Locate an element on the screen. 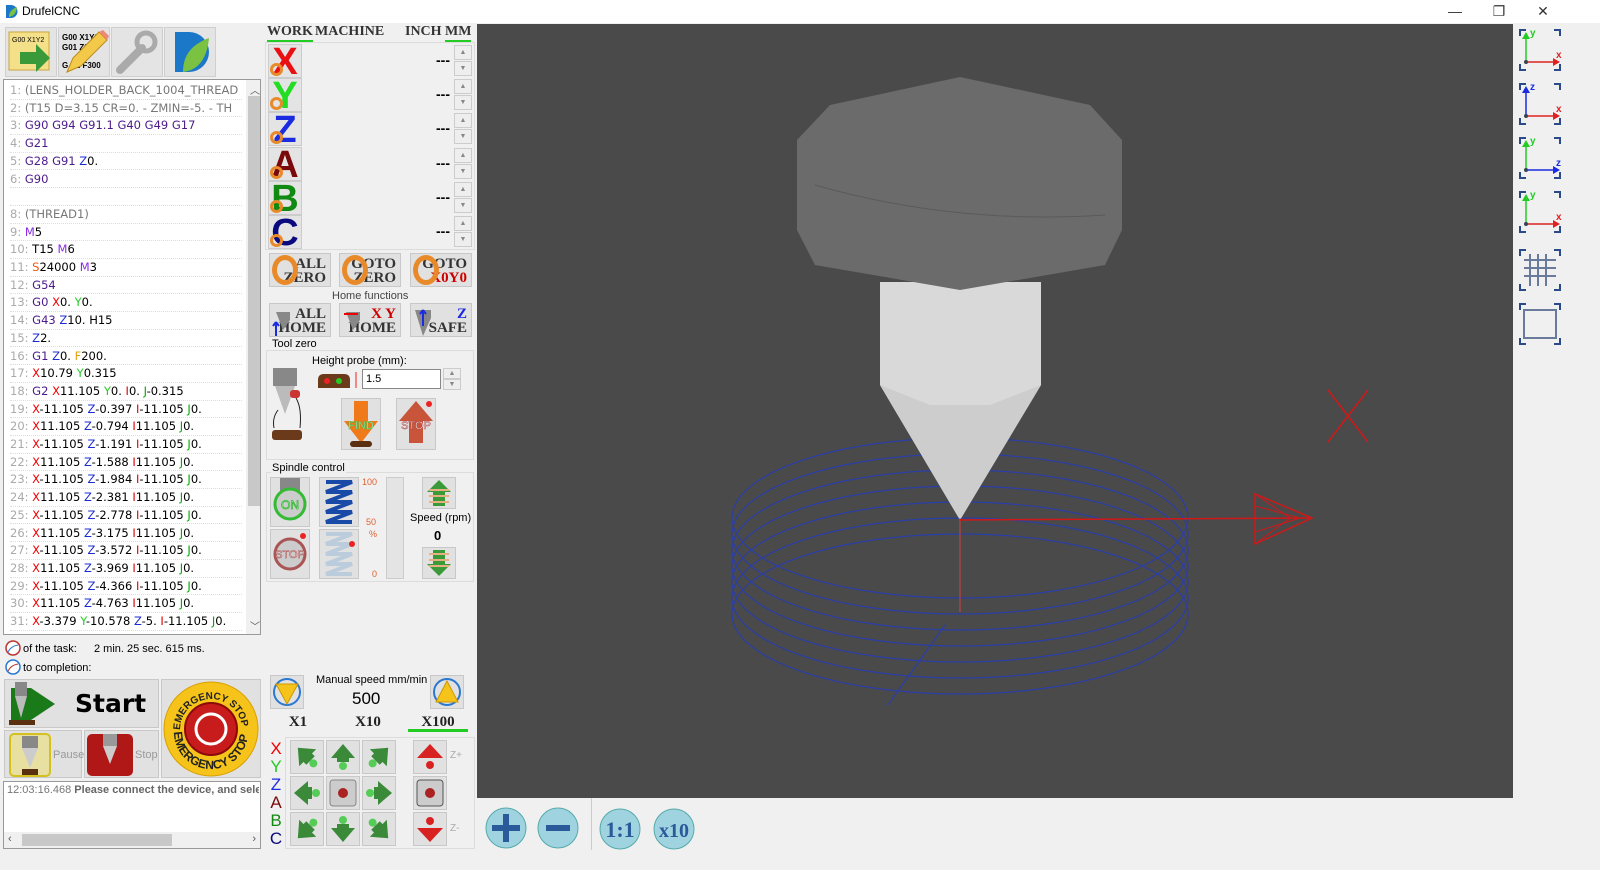 The width and height of the screenshot is (1600, 870). zoom-out-button is located at coordinates (558, 827).